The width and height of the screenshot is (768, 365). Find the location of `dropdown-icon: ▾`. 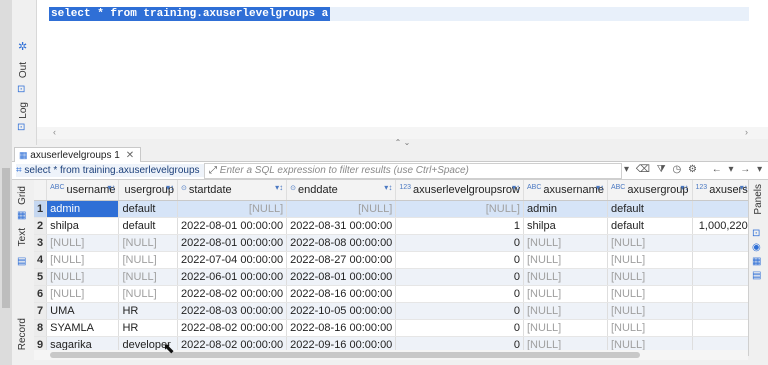

dropdown-icon: ▾ is located at coordinates (627, 169).